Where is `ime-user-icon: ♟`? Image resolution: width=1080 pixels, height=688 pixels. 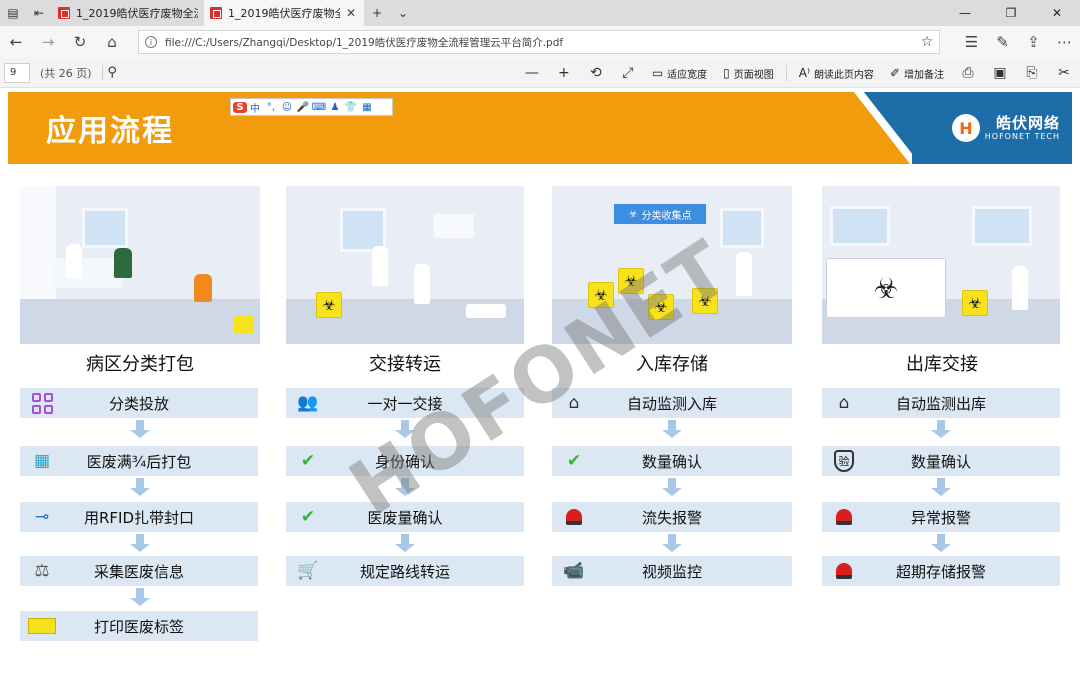 ime-user-icon: ♟ is located at coordinates (335, 107).